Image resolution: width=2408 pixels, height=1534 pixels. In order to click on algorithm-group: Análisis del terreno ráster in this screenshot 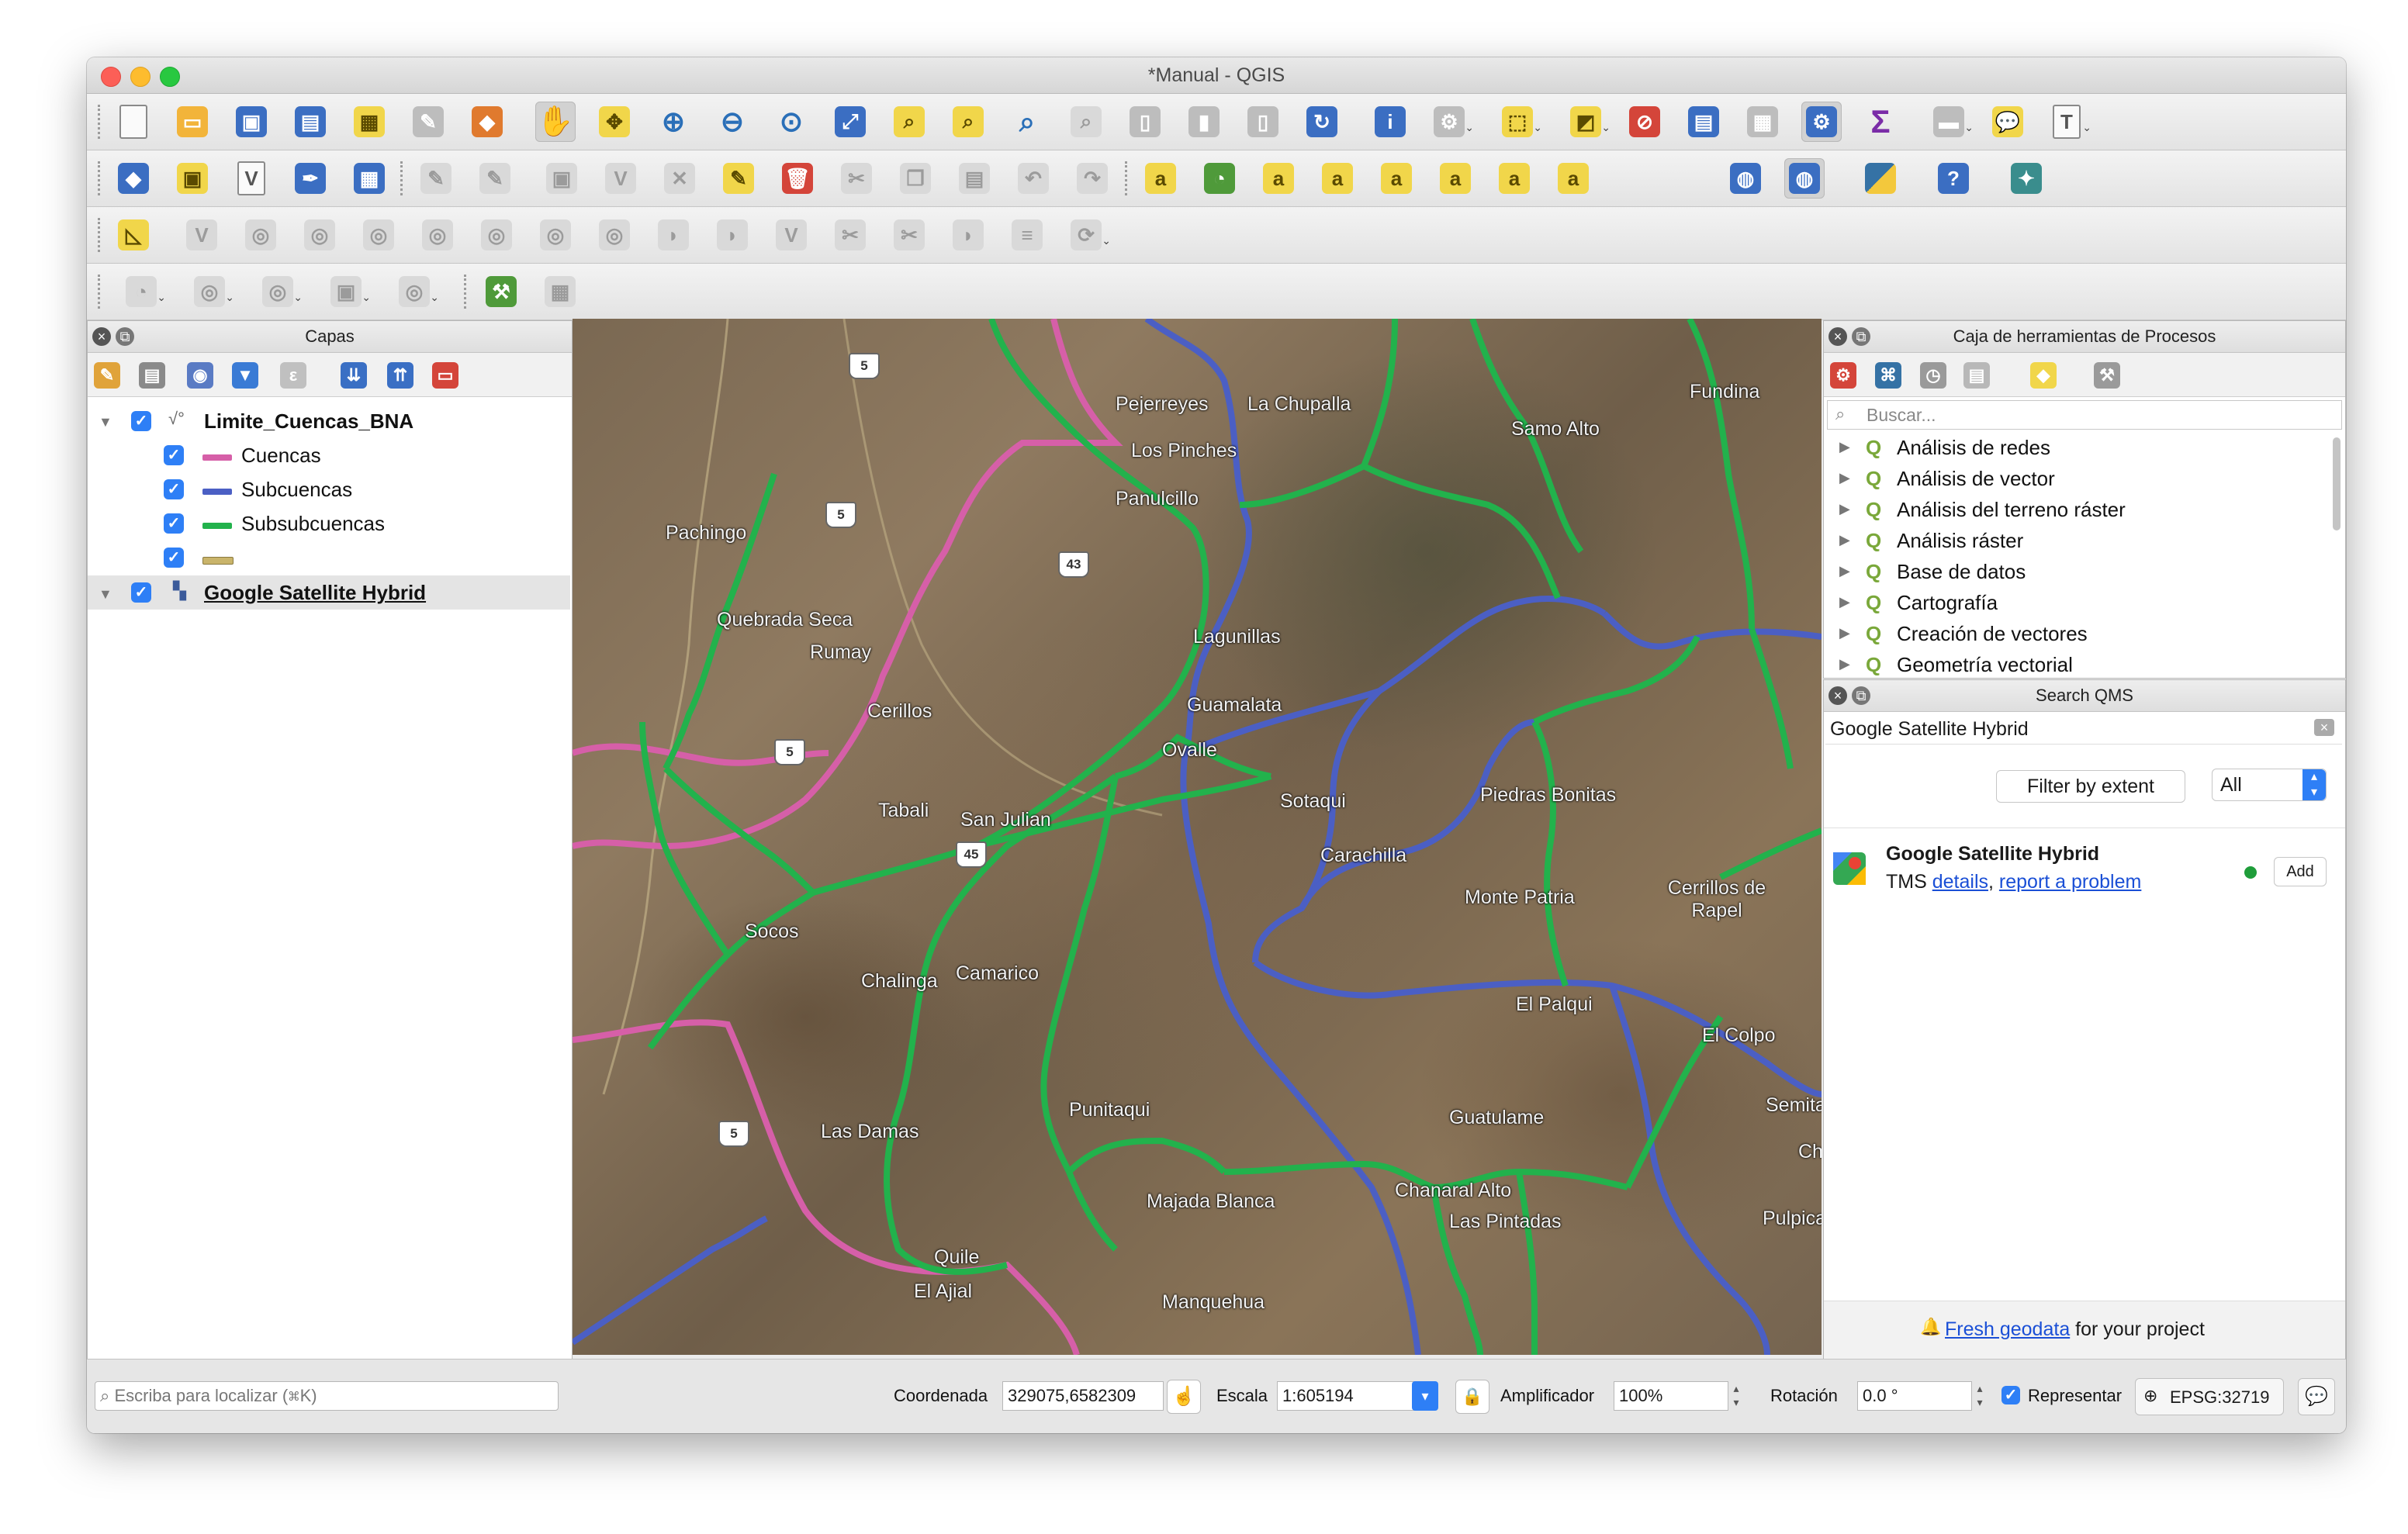, I will do `click(2011, 510)`.